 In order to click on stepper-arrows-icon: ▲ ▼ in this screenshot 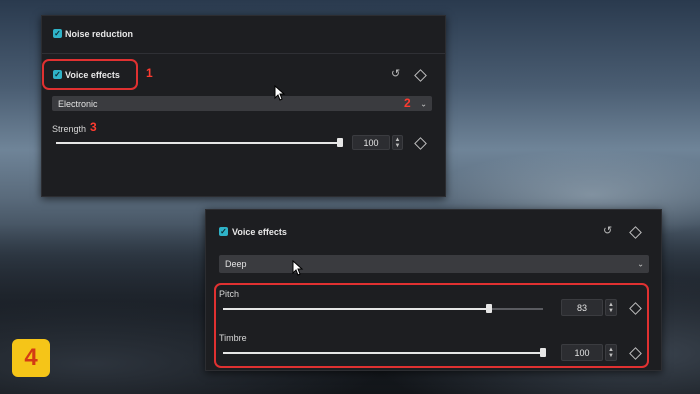, I will do `click(397, 142)`.